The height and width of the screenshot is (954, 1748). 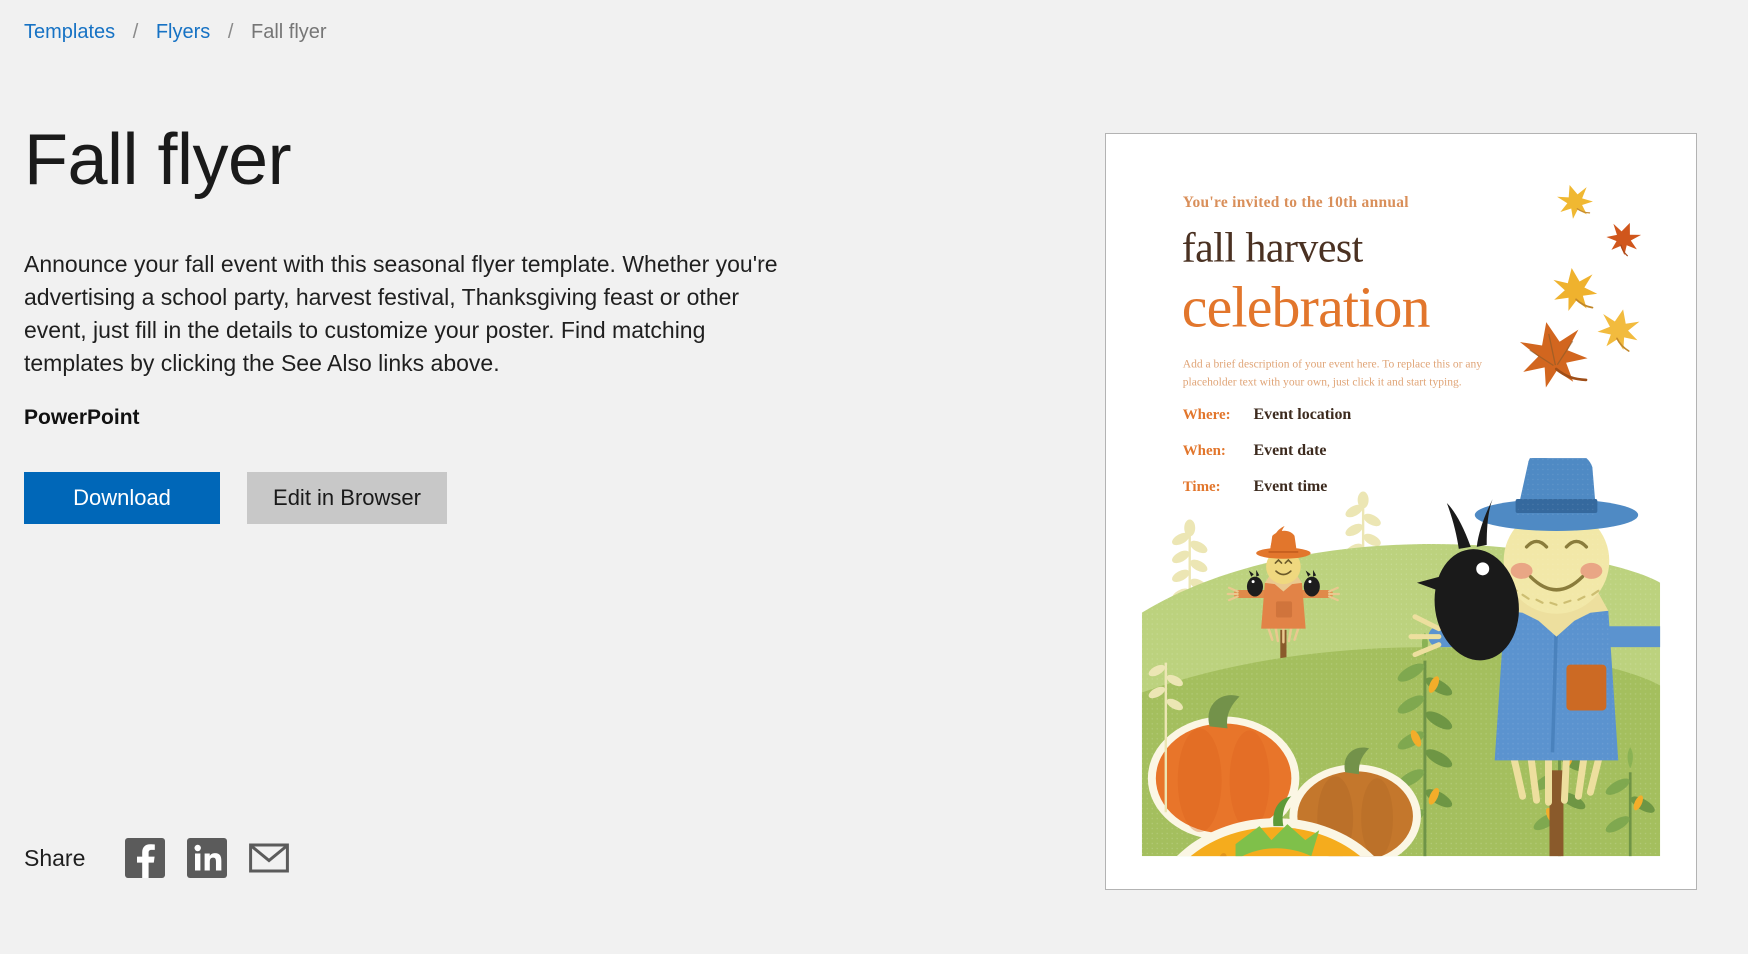 What do you see at coordinates (1207, 415) in the screenshot?
I see `flyer-detail-label-where: Where:` at bounding box center [1207, 415].